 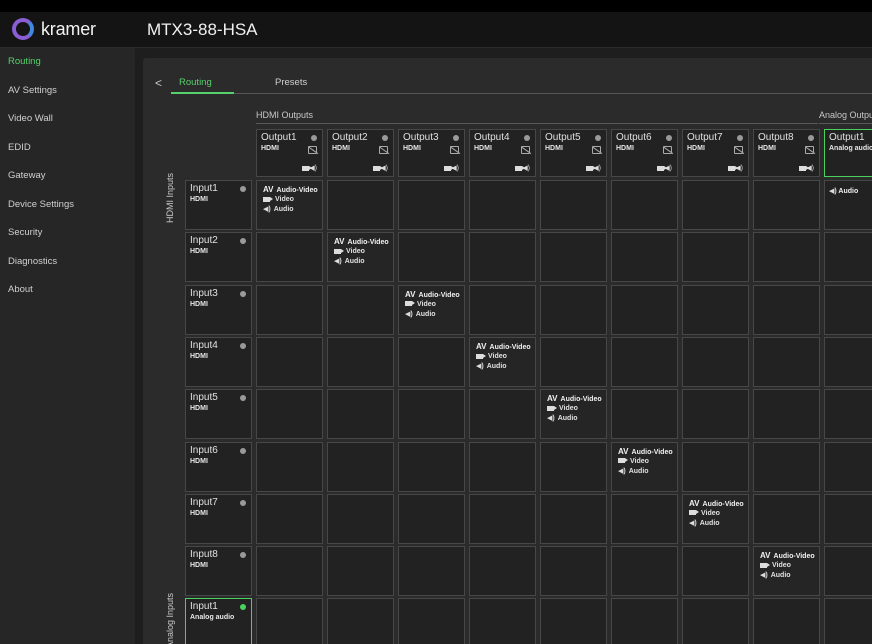 I want to click on input-header-1: Input1 HDMI, so click(x=218, y=205).